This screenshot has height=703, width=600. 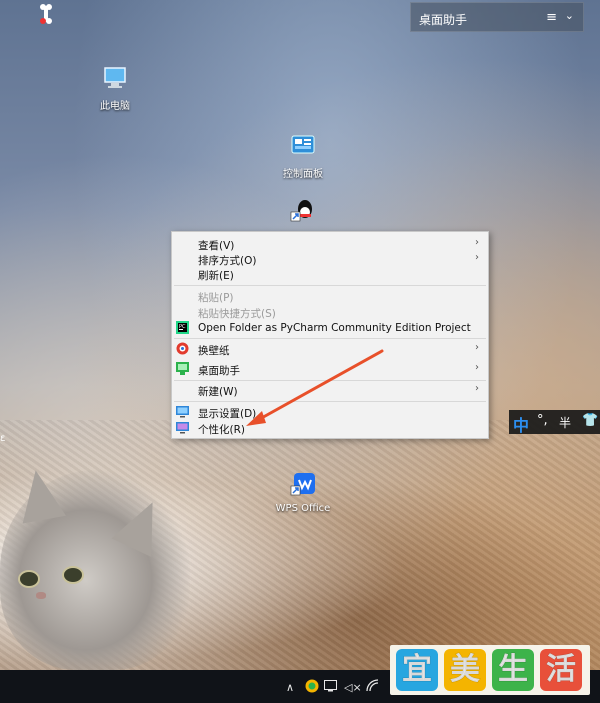 What do you see at coordinates (561, 670) in the screenshot?
I see `watermark-char: 活` at bounding box center [561, 670].